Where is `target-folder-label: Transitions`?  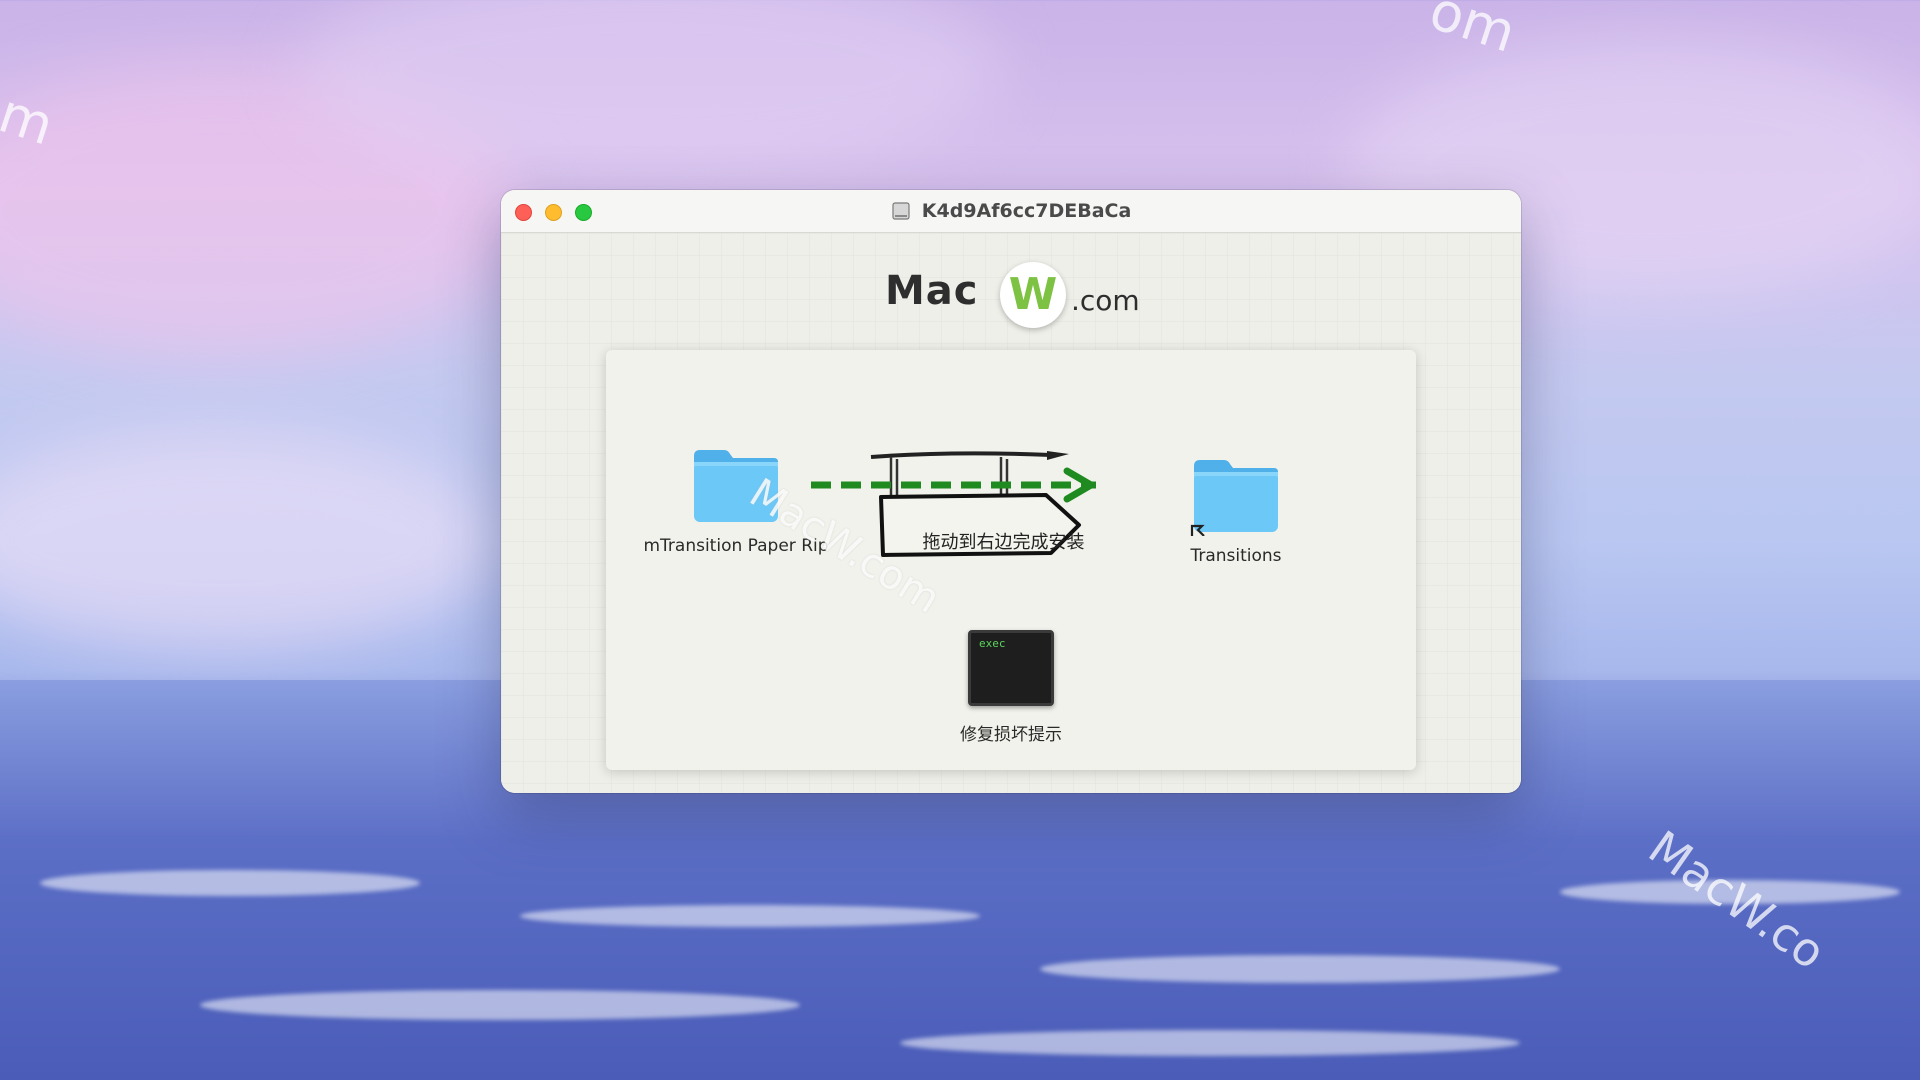
target-folder-label: Transitions is located at coordinates (1236, 556).